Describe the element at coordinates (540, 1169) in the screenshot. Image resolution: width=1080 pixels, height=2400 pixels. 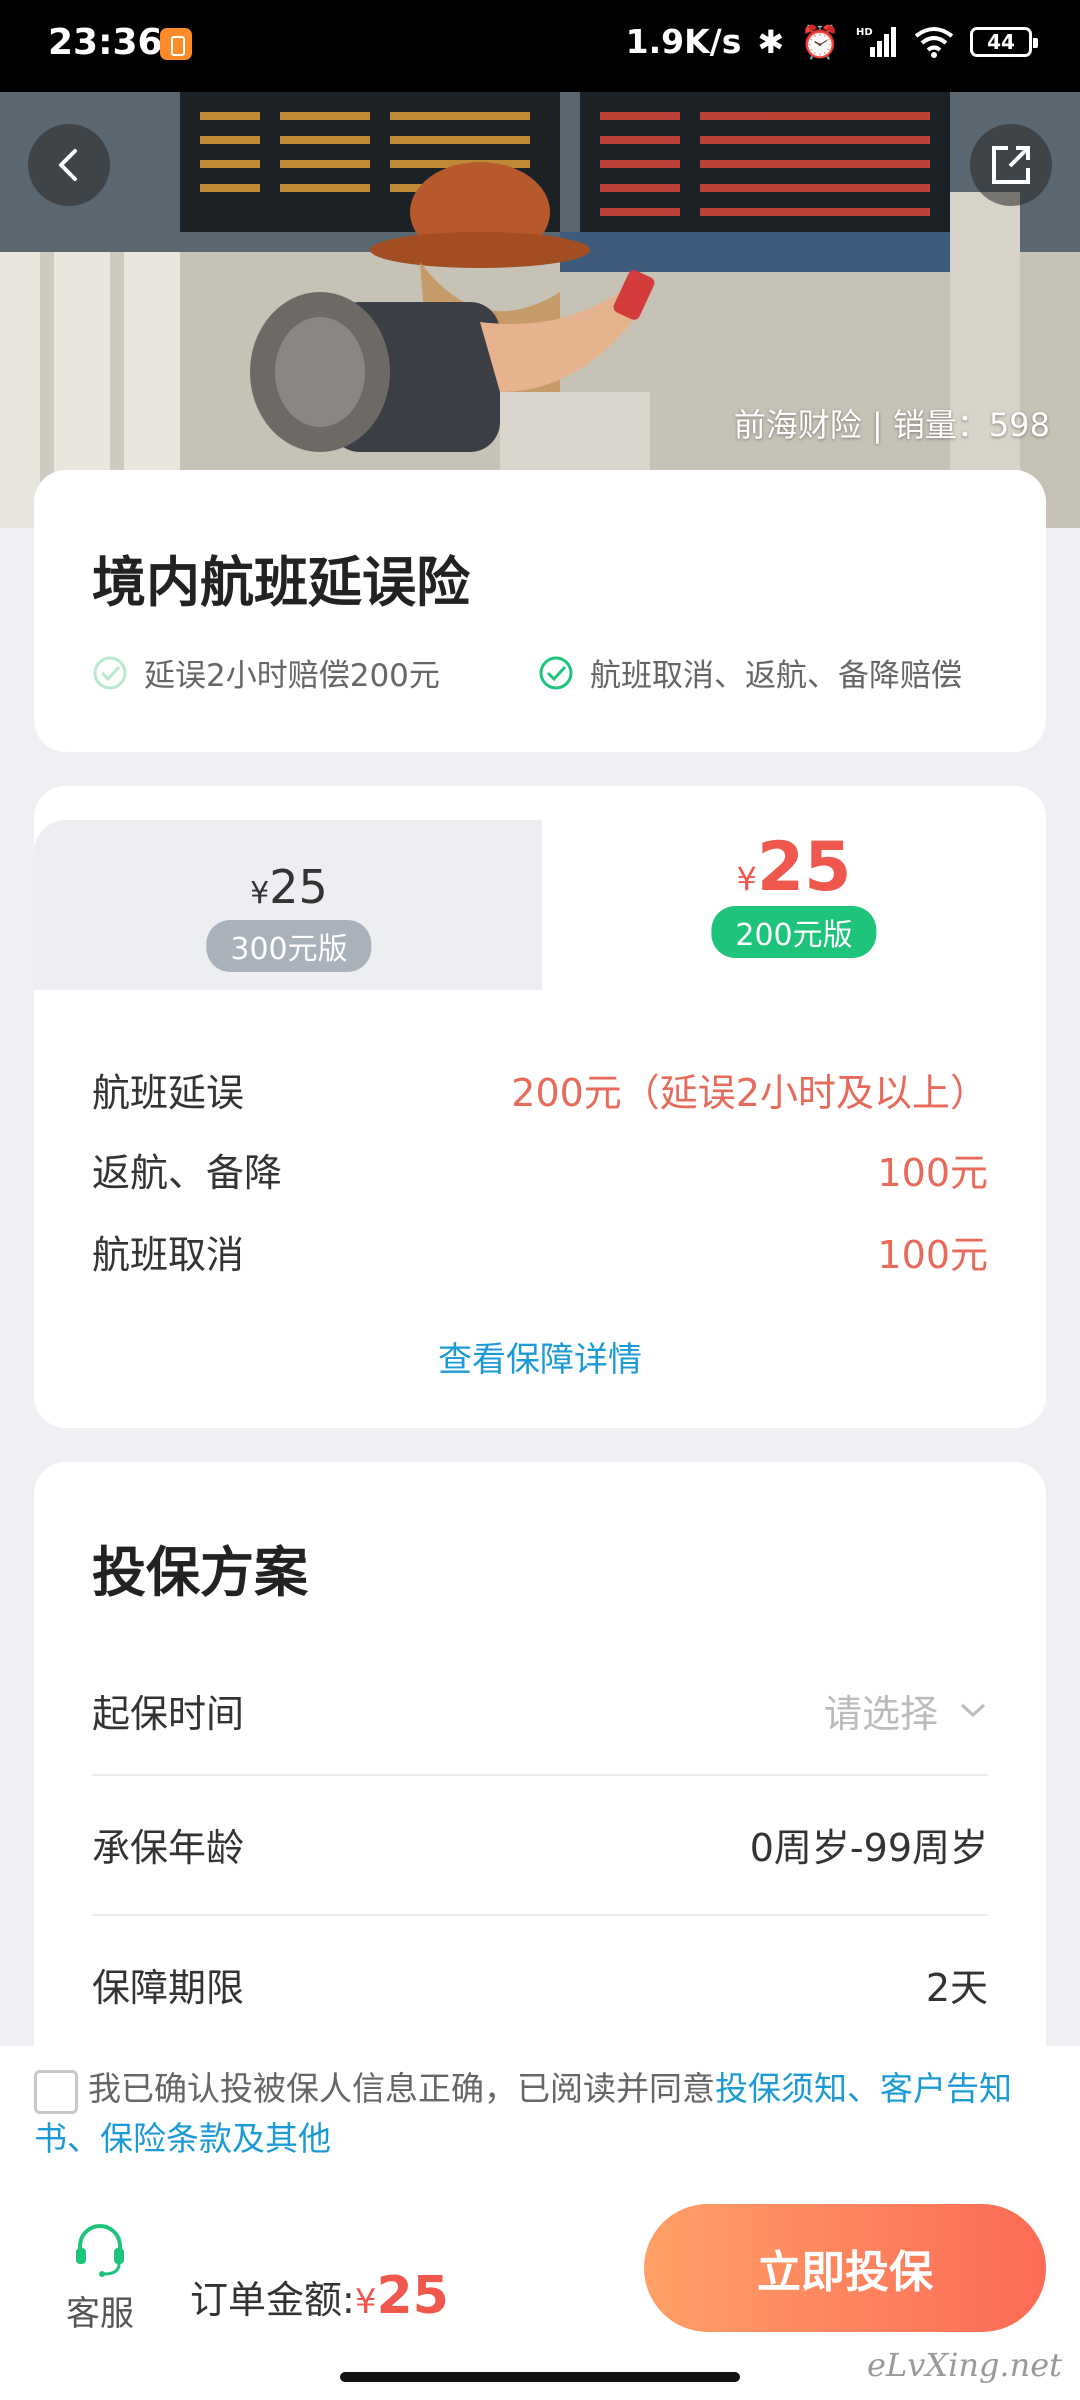
I see `coverage-row: 返航、备降 100元` at that location.